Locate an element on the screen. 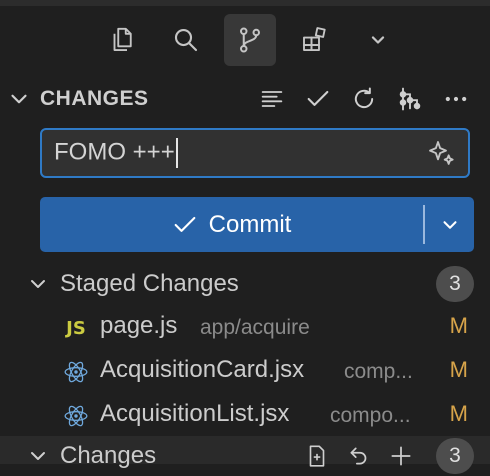  top-strip is located at coordinates (245, 3).